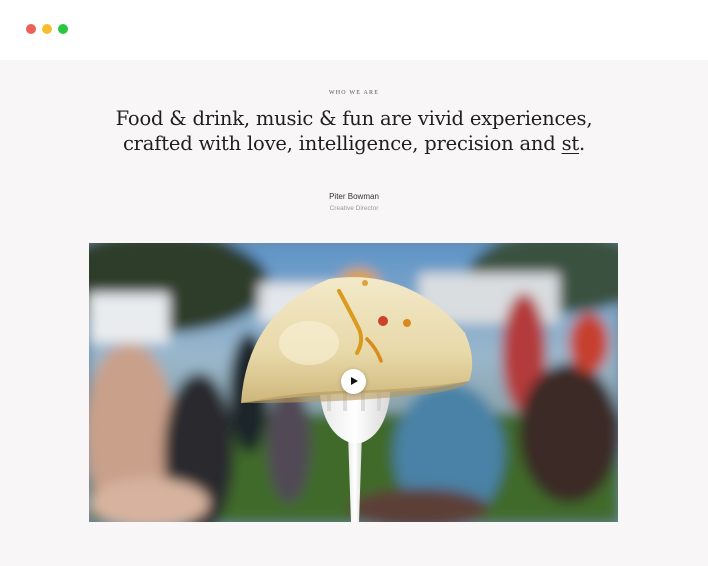 Image resolution: width=708 pixels, height=566 pixels. What do you see at coordinates (354, 93) in the screenshot?
I see `section-eyebrow: WHO WE ARE` at bounding box center [354, 93].